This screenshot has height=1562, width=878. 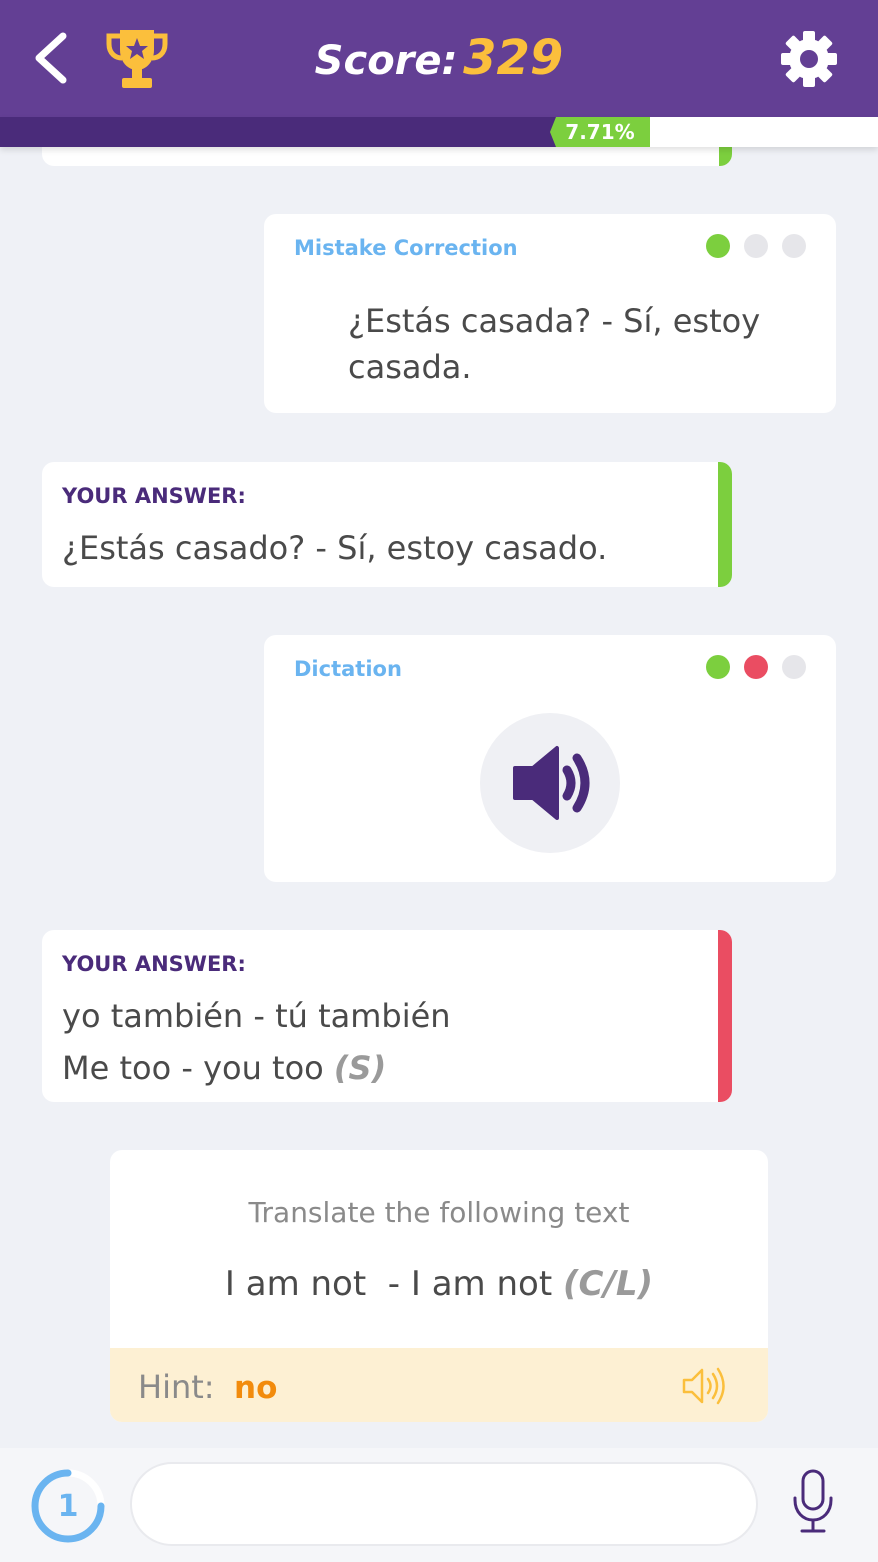 I want to click on speaker-icon, so click(x=551, y=783).